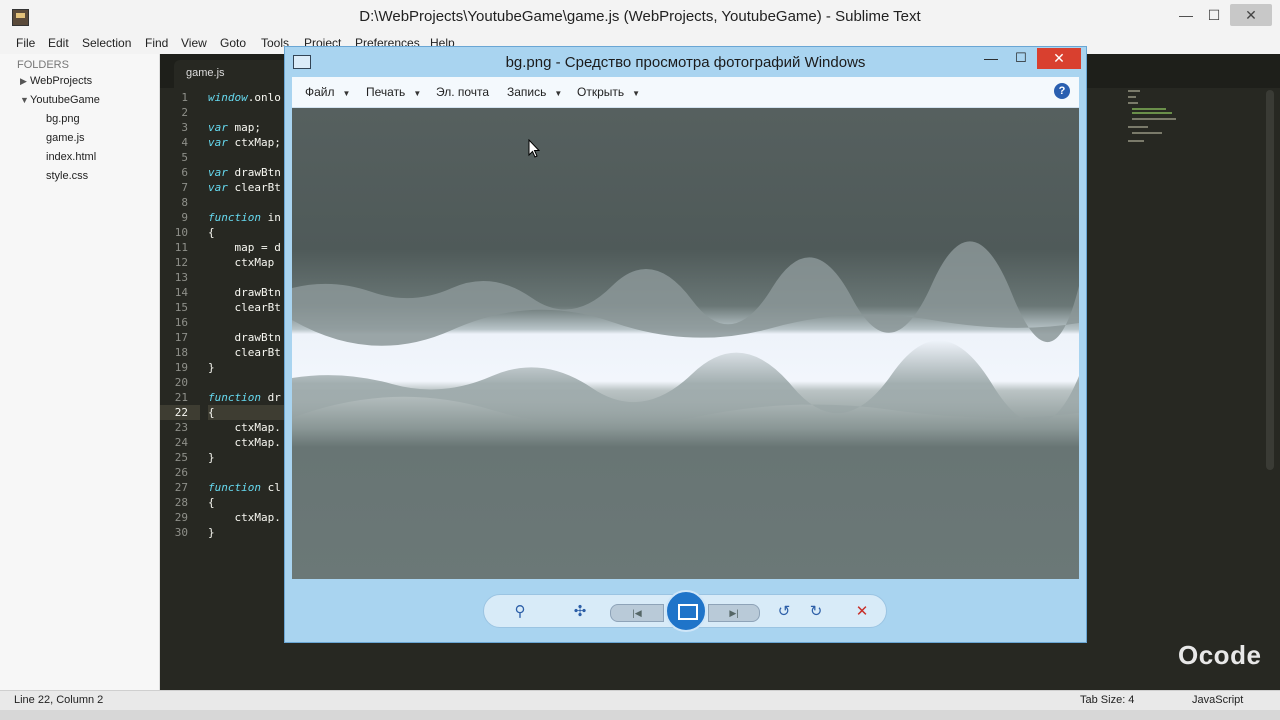 Image resolution: width=1280 pixels, height=720 pixels. What do you see at coordinates (181, 367) in the screenshot?
I see `line-number: 19` at bounding box center [181, 367].